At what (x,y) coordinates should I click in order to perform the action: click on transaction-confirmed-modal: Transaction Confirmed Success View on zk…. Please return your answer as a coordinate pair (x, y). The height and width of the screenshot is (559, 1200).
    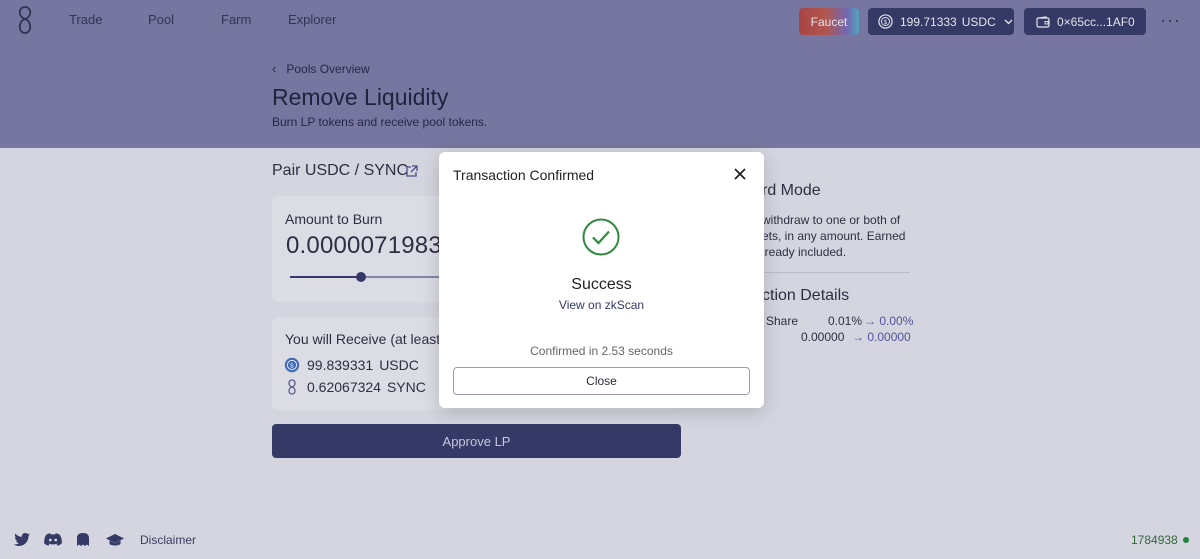
    Looking at the image, I should click on (601, 280).